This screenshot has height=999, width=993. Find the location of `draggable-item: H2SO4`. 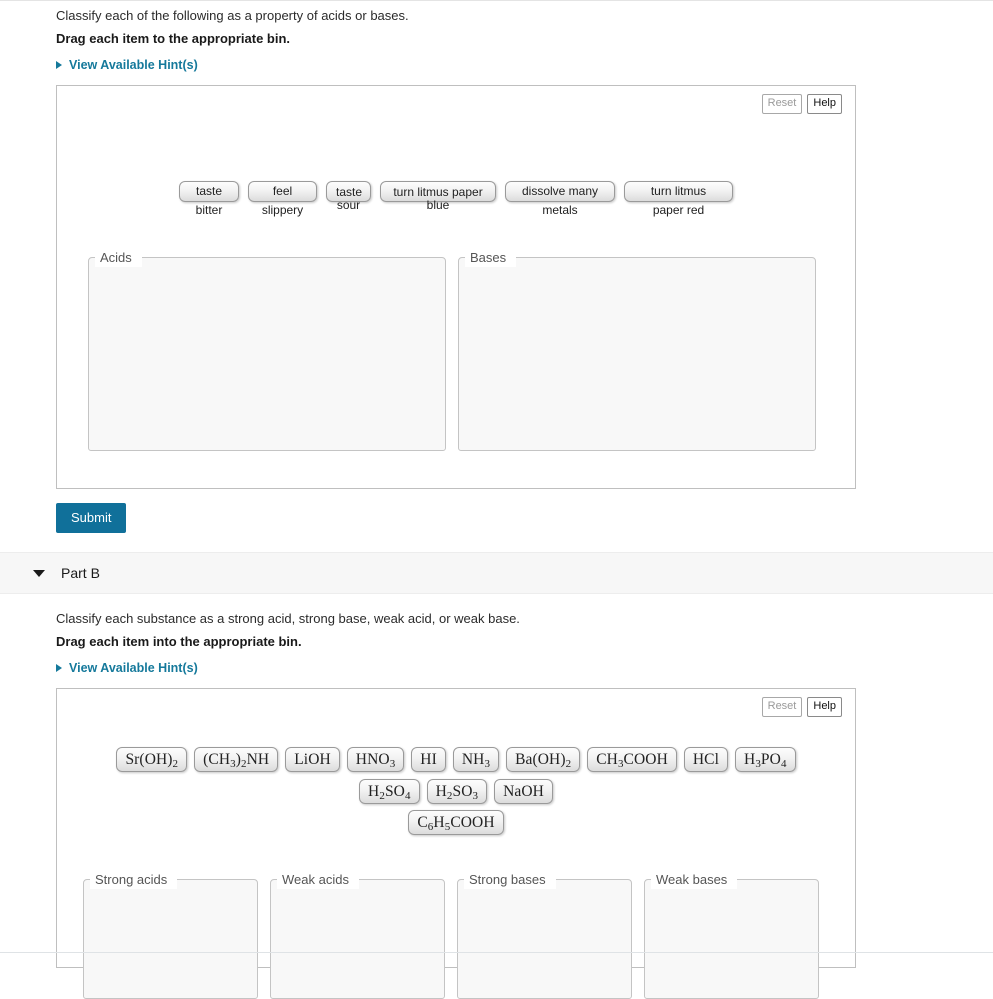

draggable-item: H2SO4 is located at coordinates (389, 791).